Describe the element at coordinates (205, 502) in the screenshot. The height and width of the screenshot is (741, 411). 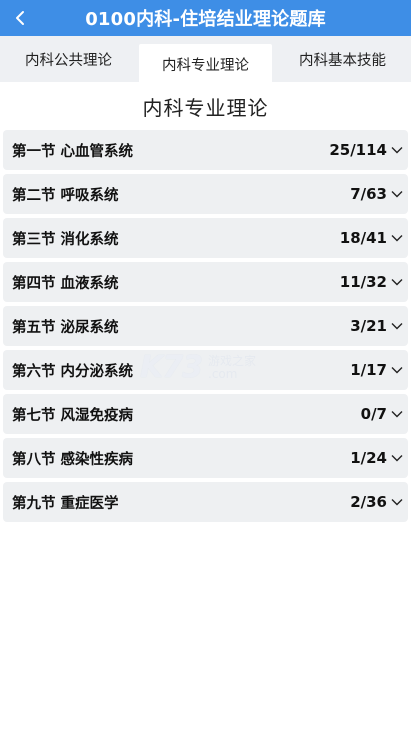
I see `chapter-item: 第九节 重症医学 2/36` at that location.